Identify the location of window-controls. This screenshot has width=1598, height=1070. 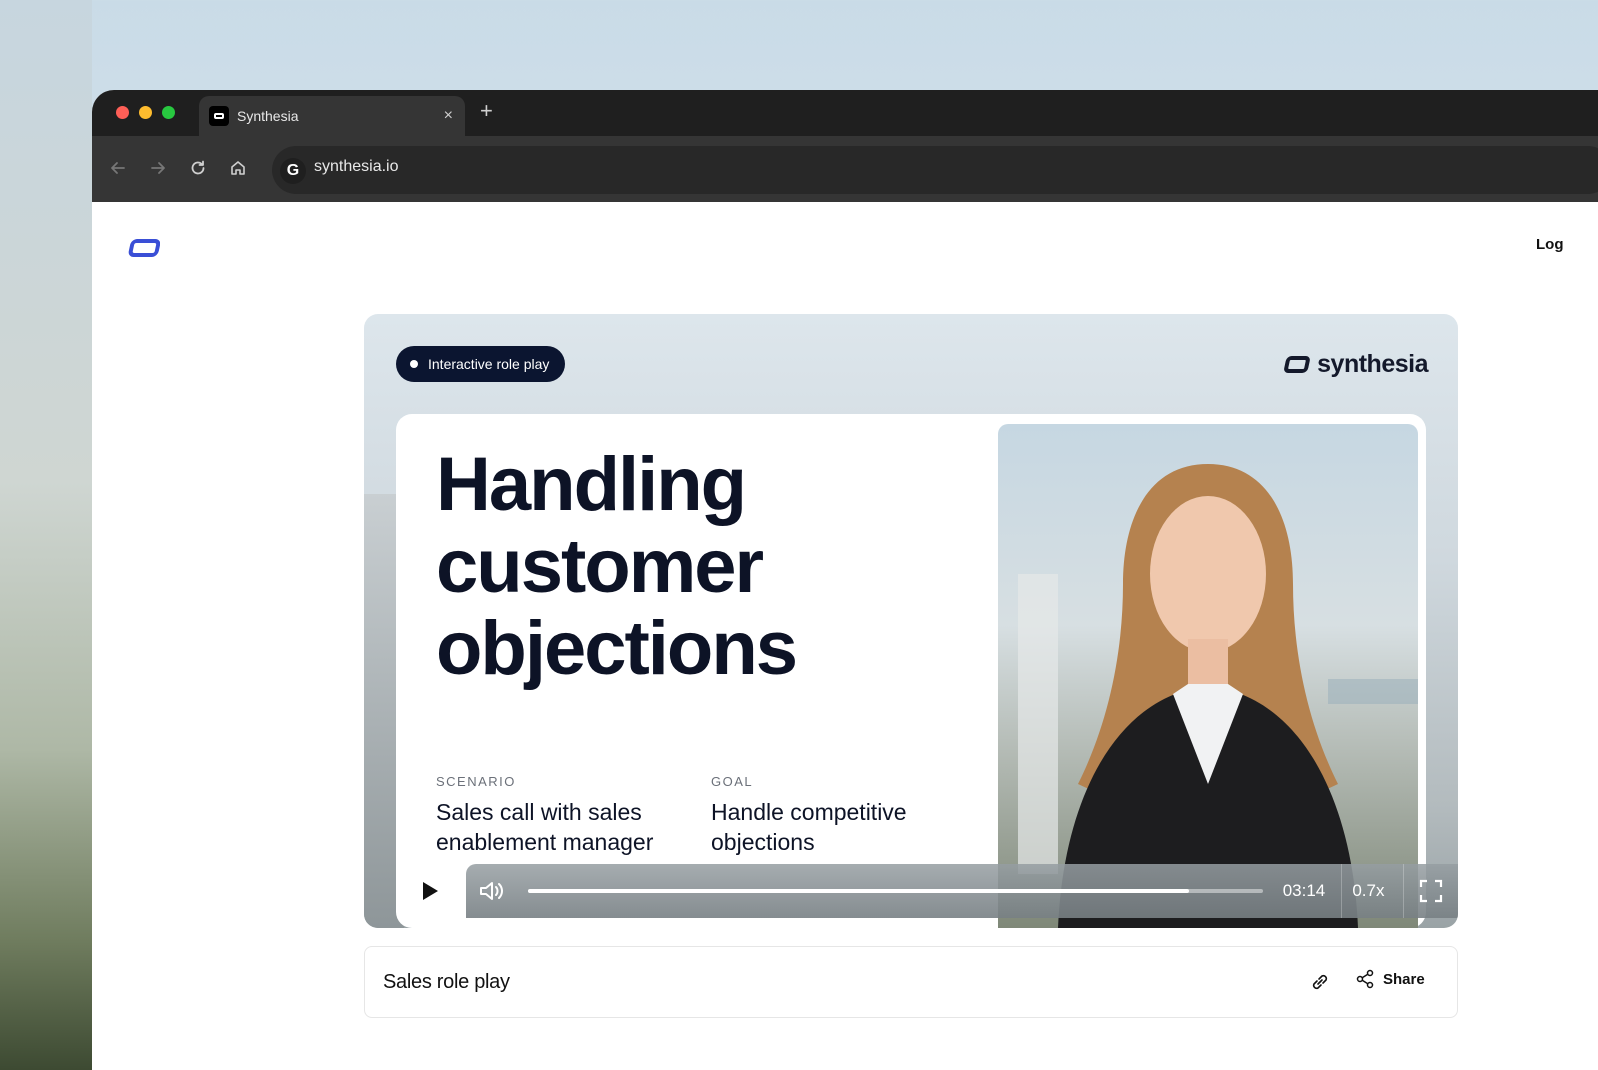
(145, 112).